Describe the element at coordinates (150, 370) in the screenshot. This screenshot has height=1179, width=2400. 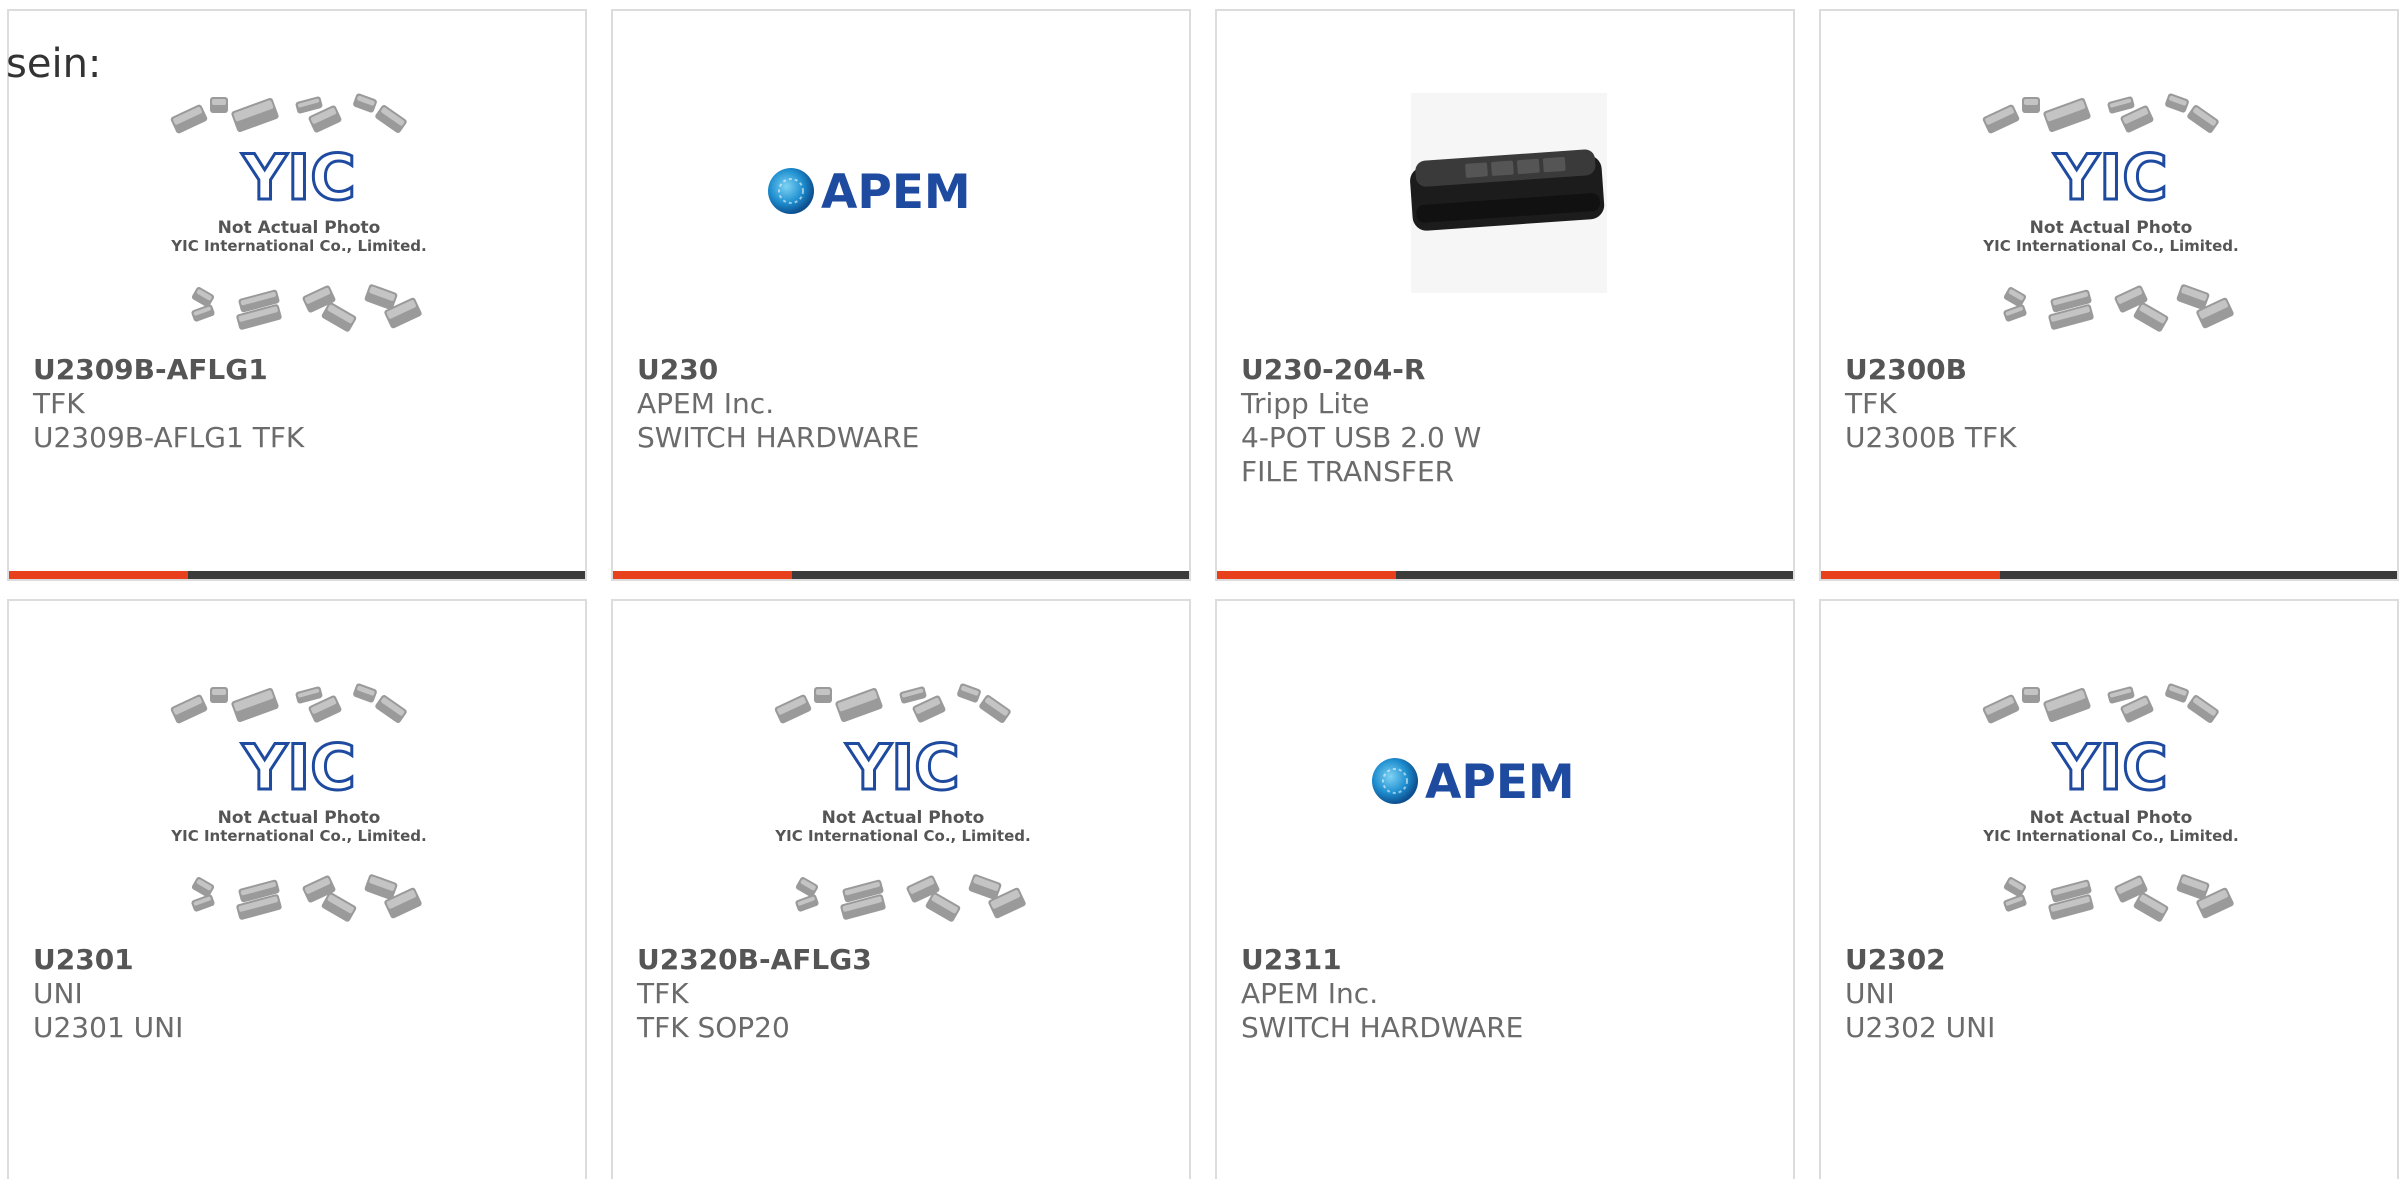
I see `product-name: U2309B-AFLG1` at that location.